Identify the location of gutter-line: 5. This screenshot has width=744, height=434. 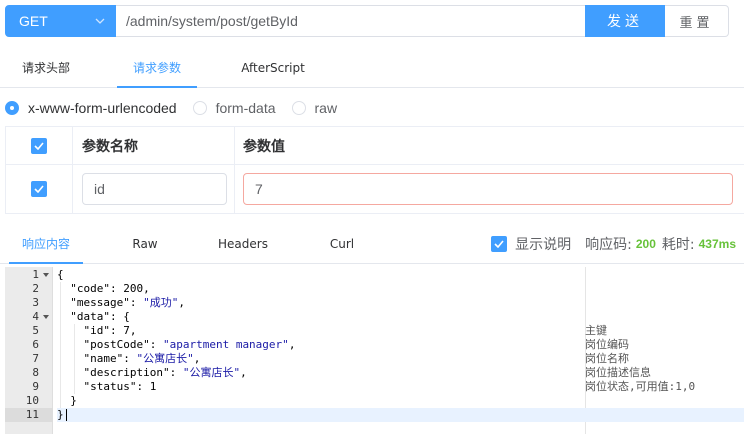
(35, 330).